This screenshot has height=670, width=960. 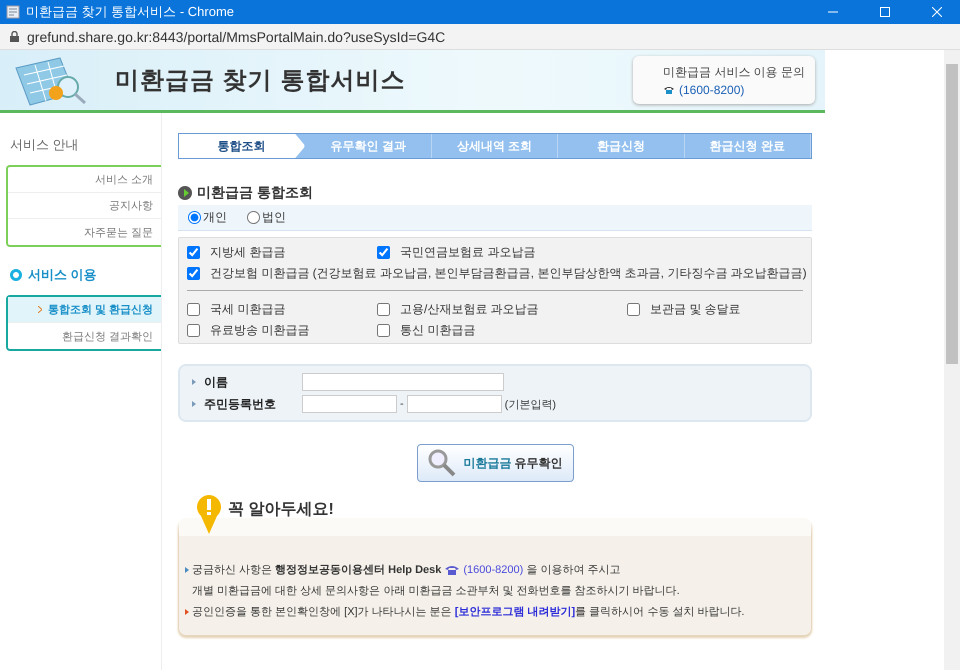 What do you see at coordinates (40, 309) in the screenshot?
I see `chevron-icon` at bounding box center [40, 309].